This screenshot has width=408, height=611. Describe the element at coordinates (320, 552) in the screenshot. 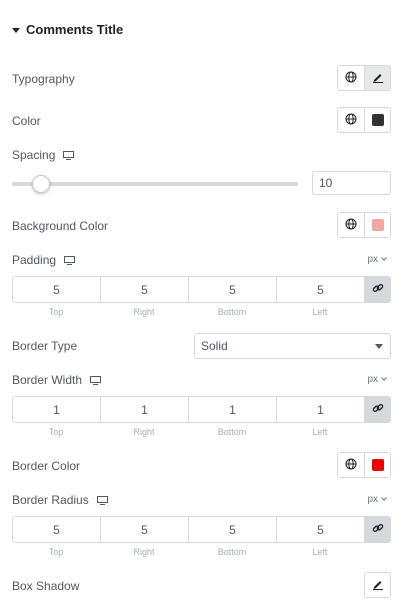

I see `border-radius-left-label: Left` at that location.